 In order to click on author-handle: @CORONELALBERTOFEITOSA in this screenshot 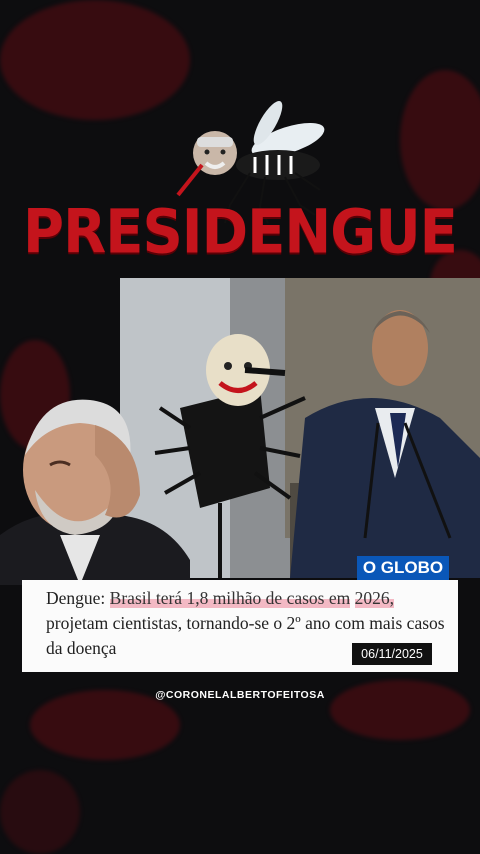, I will do `click(240, 695)`.